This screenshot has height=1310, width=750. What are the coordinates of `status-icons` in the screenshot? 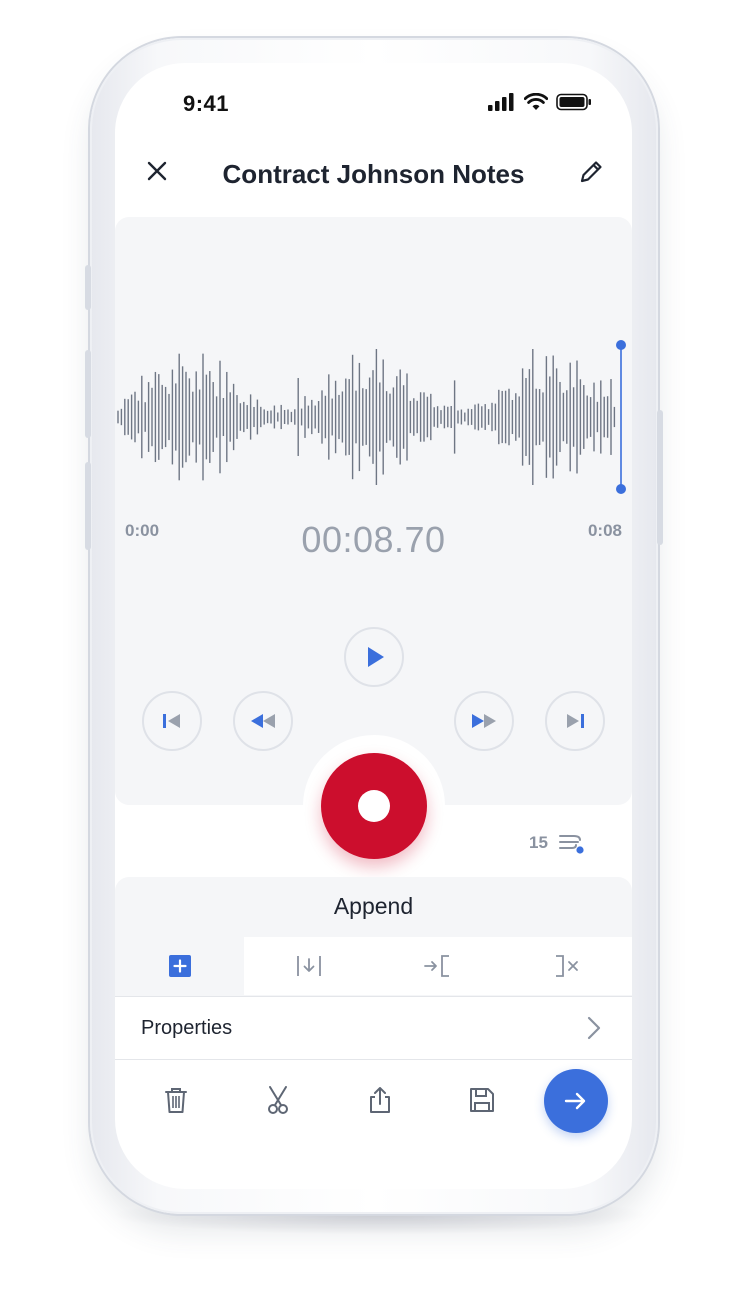 It's located at (540, 102).